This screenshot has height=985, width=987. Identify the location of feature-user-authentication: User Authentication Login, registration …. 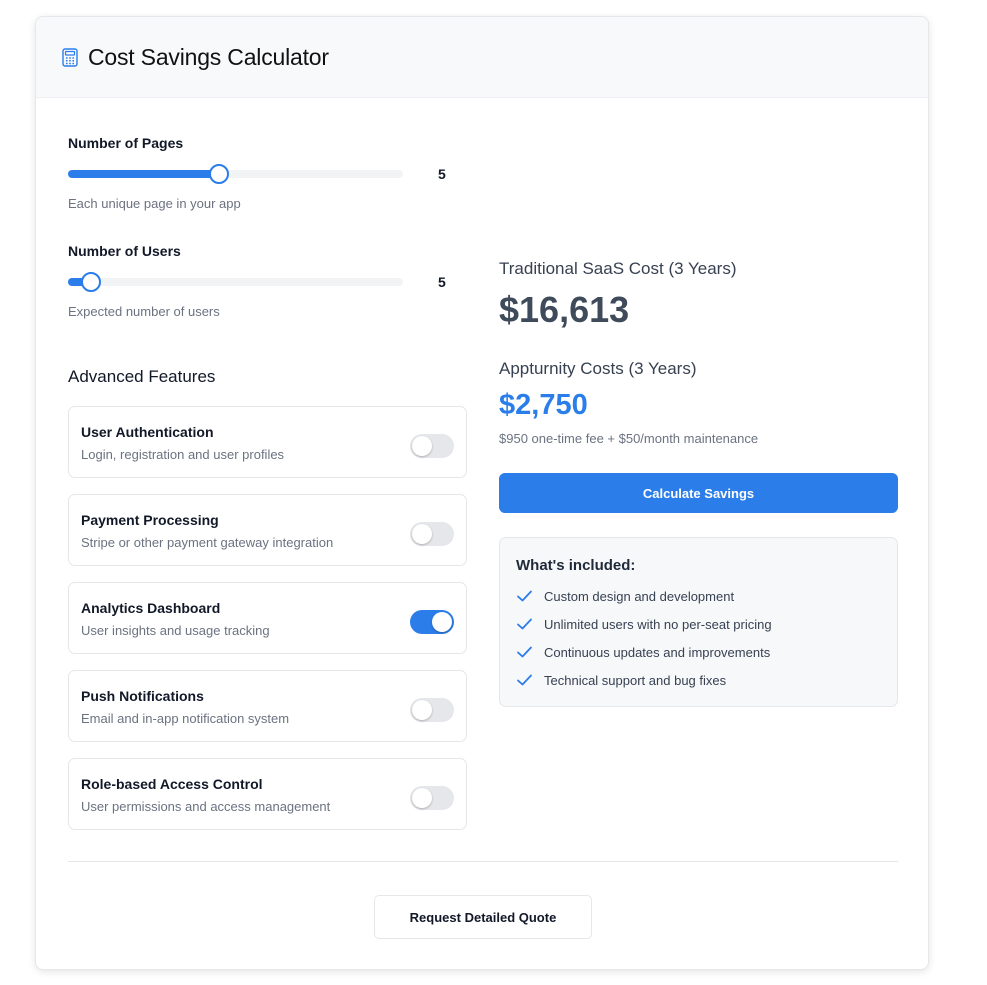
(267, 442).